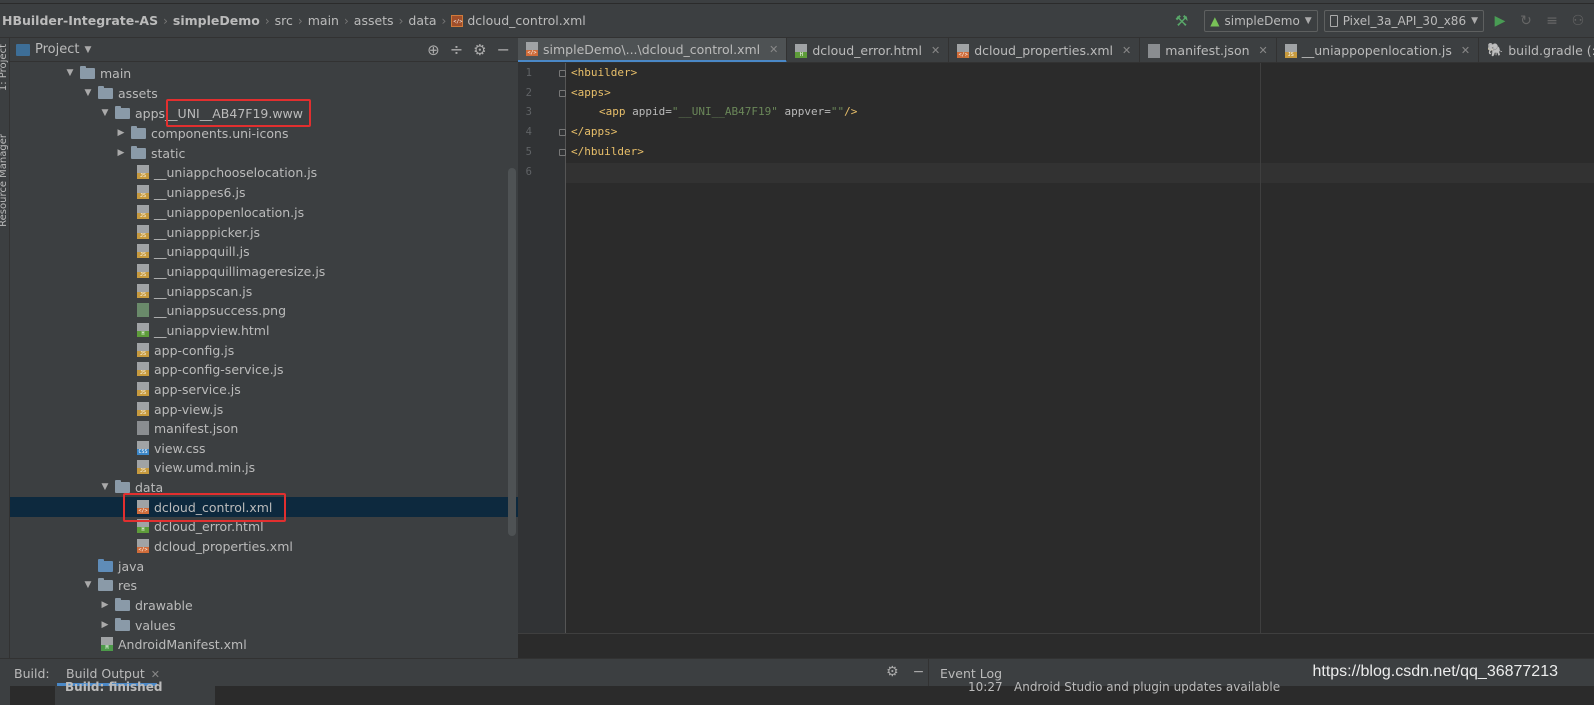 This screenshot has height=705, width=1594. Describe the element at coordinates (264, 330) in the screenshot. I see `tree-item-file: H __uniappview.html` at that location.